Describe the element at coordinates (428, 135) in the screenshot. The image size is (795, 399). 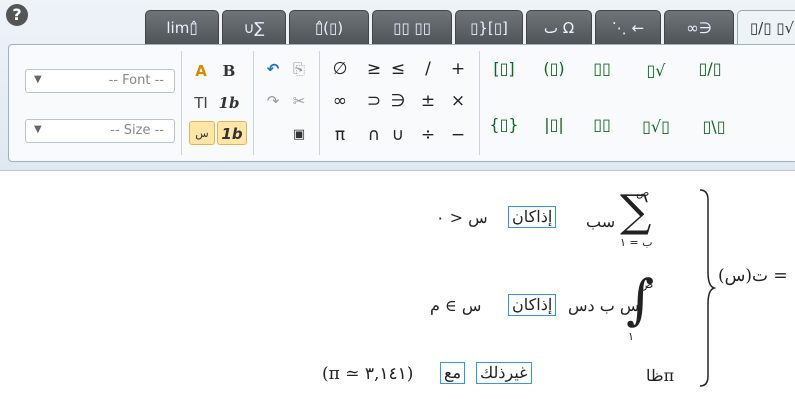
I see `divide-button: ÷` at that location.